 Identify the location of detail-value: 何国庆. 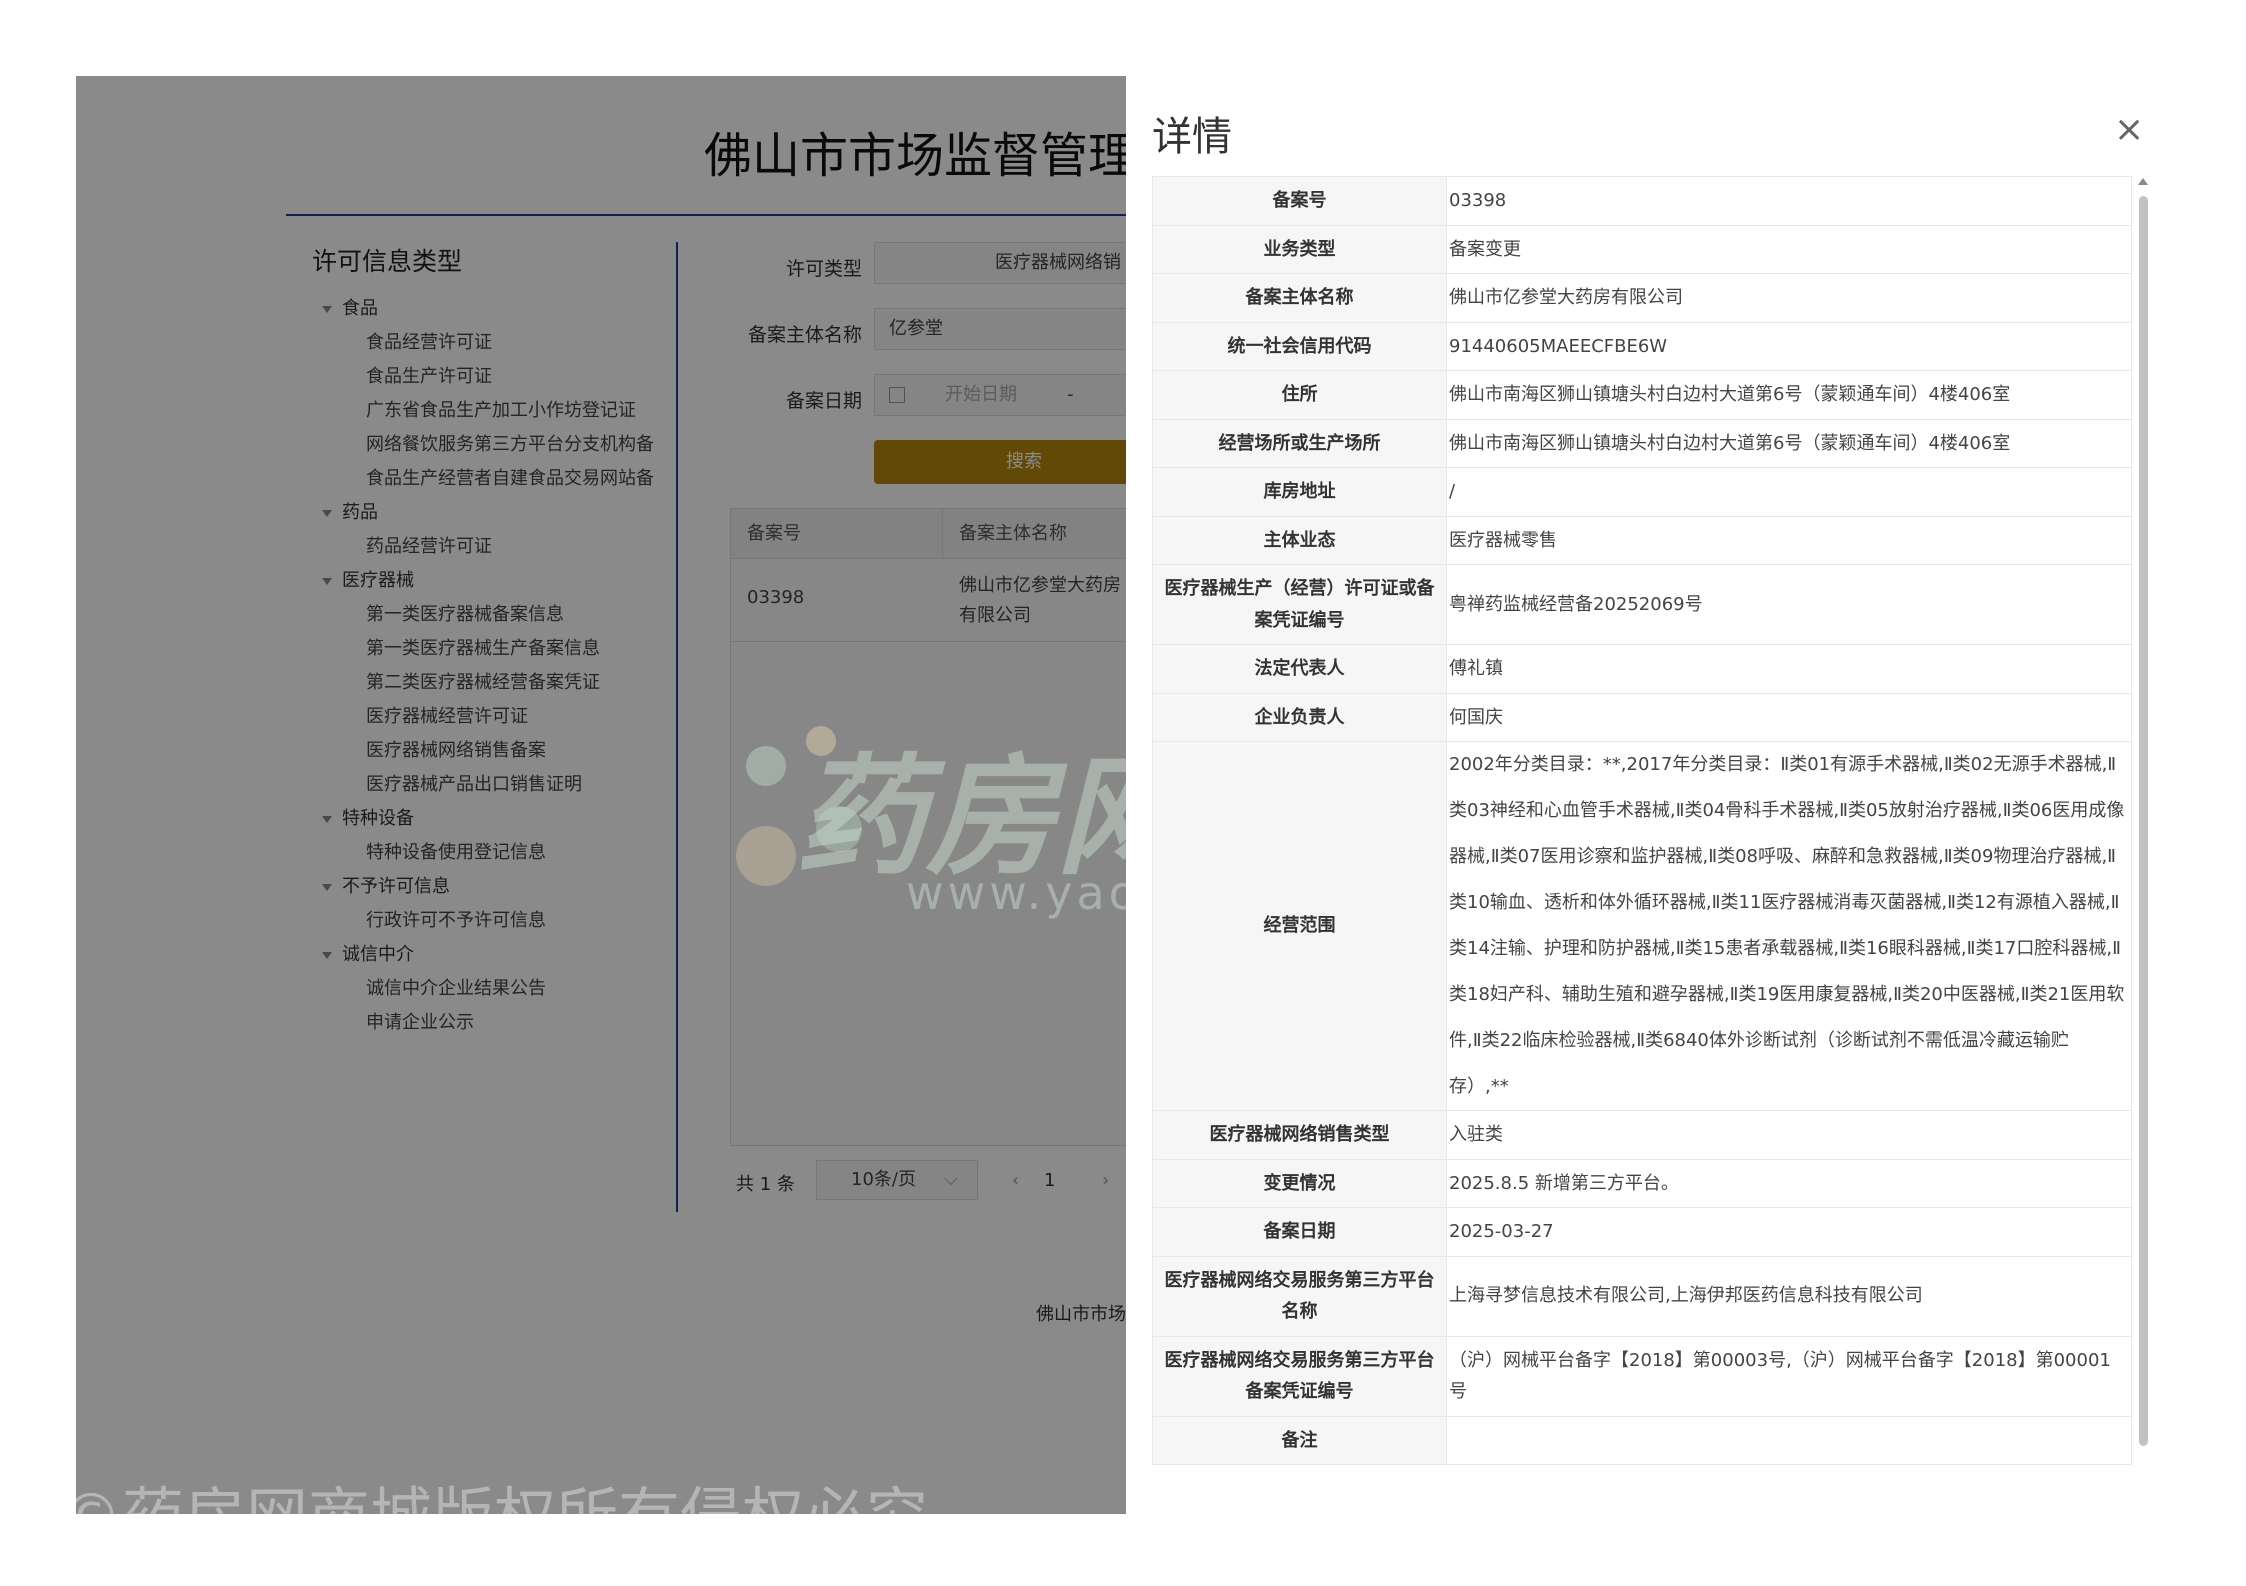
(1789, 717).